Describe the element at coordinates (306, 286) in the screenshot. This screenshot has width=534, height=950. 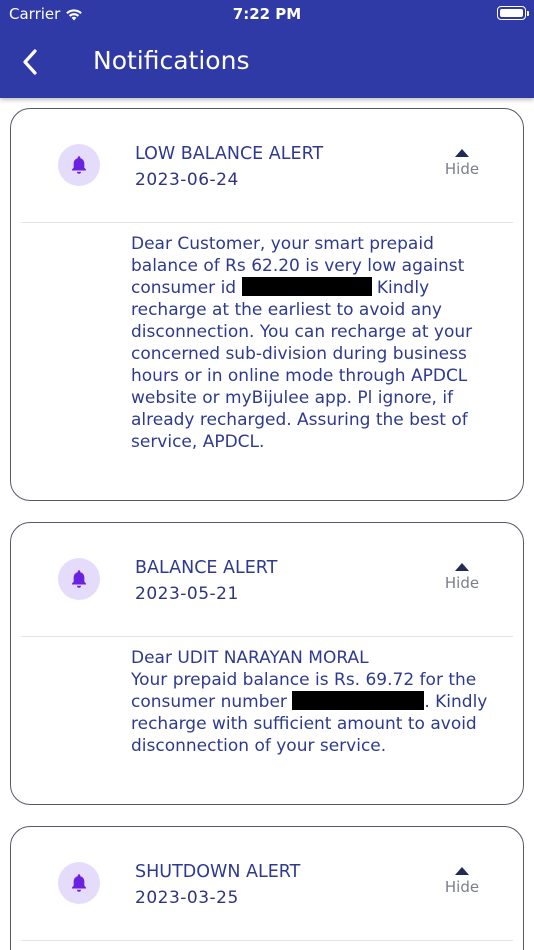
I see `redacted-consumer-id` at that location.